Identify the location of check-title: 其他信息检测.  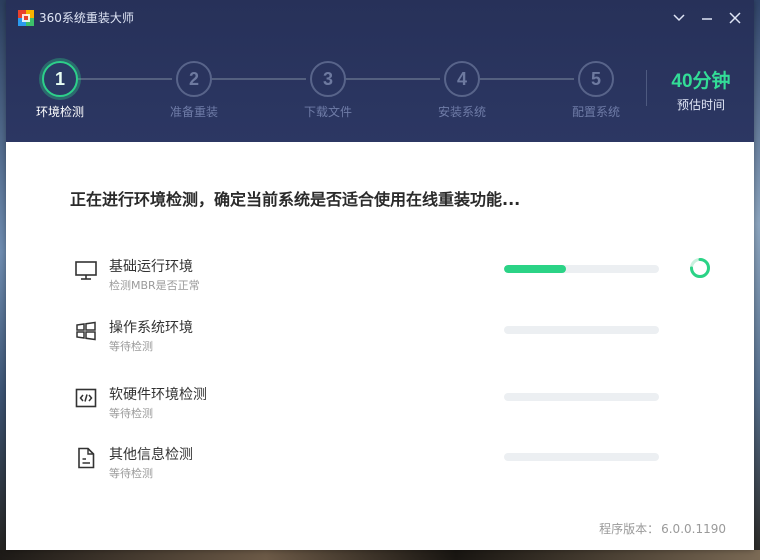
(151, 455).